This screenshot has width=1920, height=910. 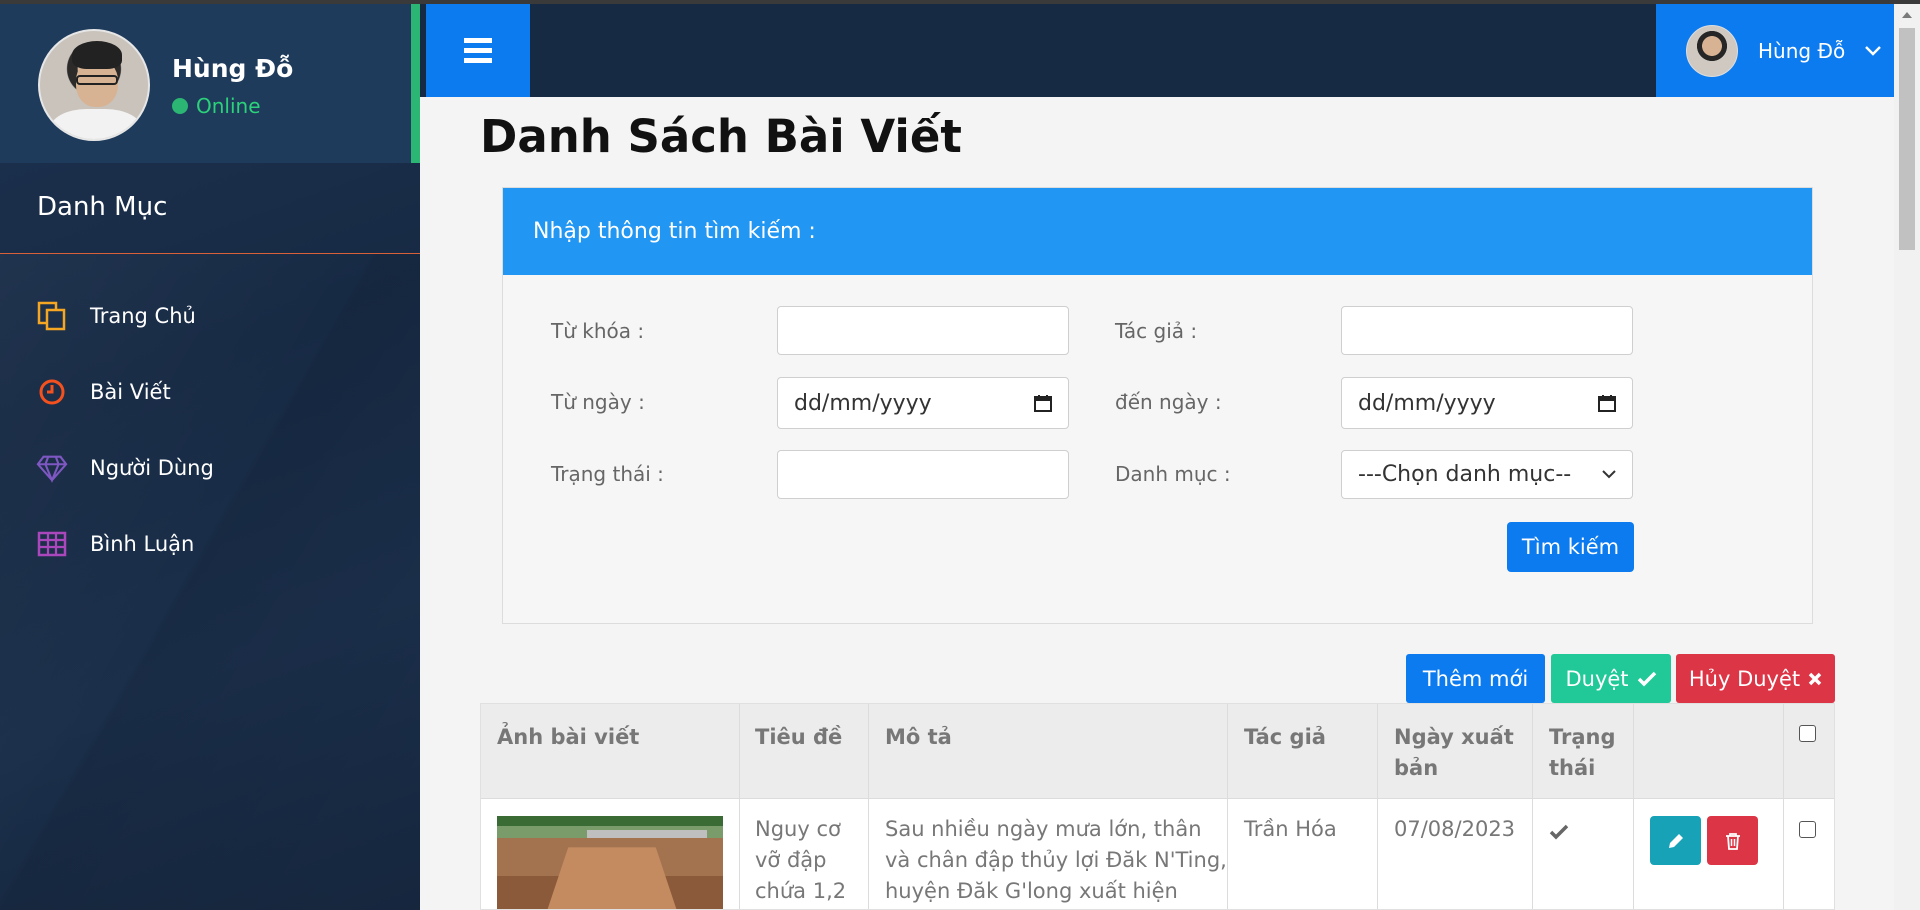 I want to click on sidebar-item-home: Trang Chủ, so click(x=116, y=316).